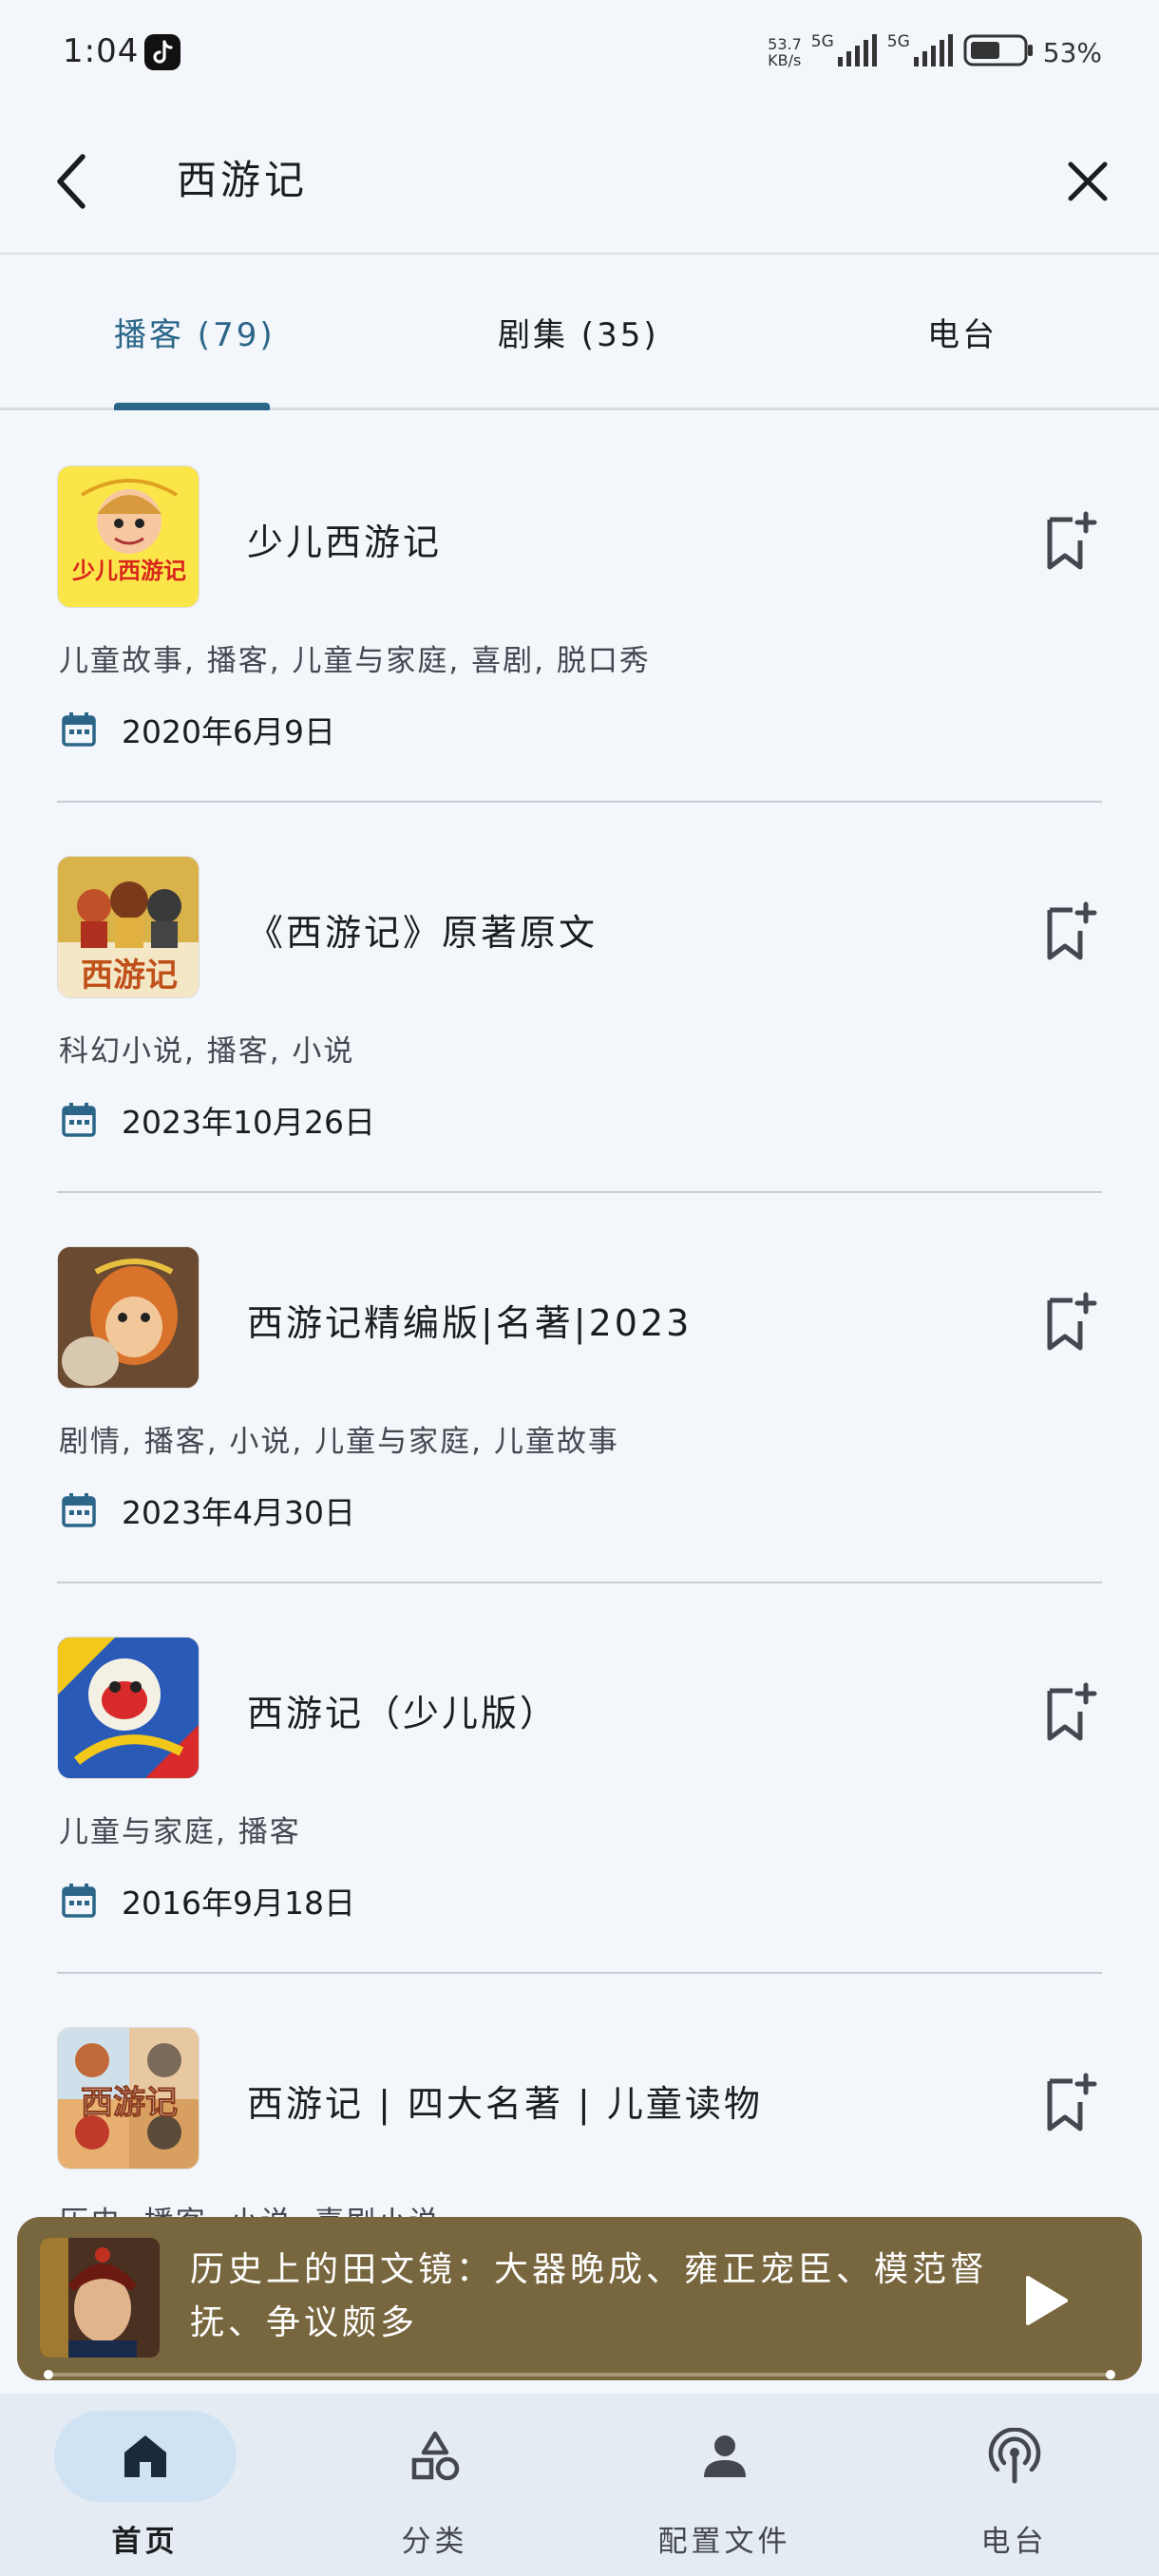  What do you see at coordinates (242, 177) in the screenshot?
I see `search-query-title: 西游记` at bounding box center [242, 177].